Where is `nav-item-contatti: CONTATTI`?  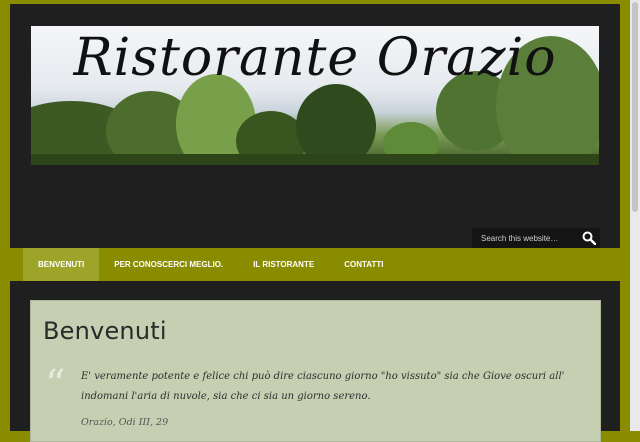 nav-item-contatti: CONTATTI is located at coordinates (363, 264).